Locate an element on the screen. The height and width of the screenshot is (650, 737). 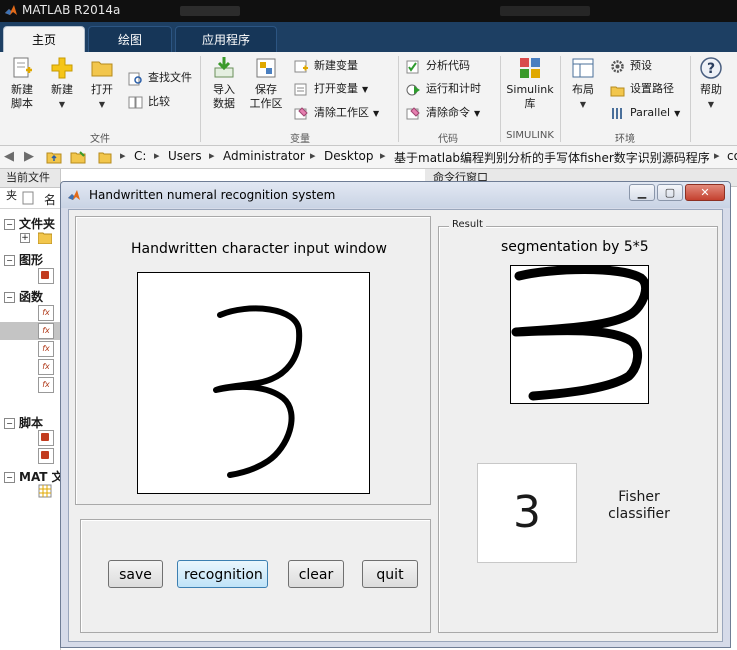
scripts-section-label: 脚本 is located at coordinates (31, 423).